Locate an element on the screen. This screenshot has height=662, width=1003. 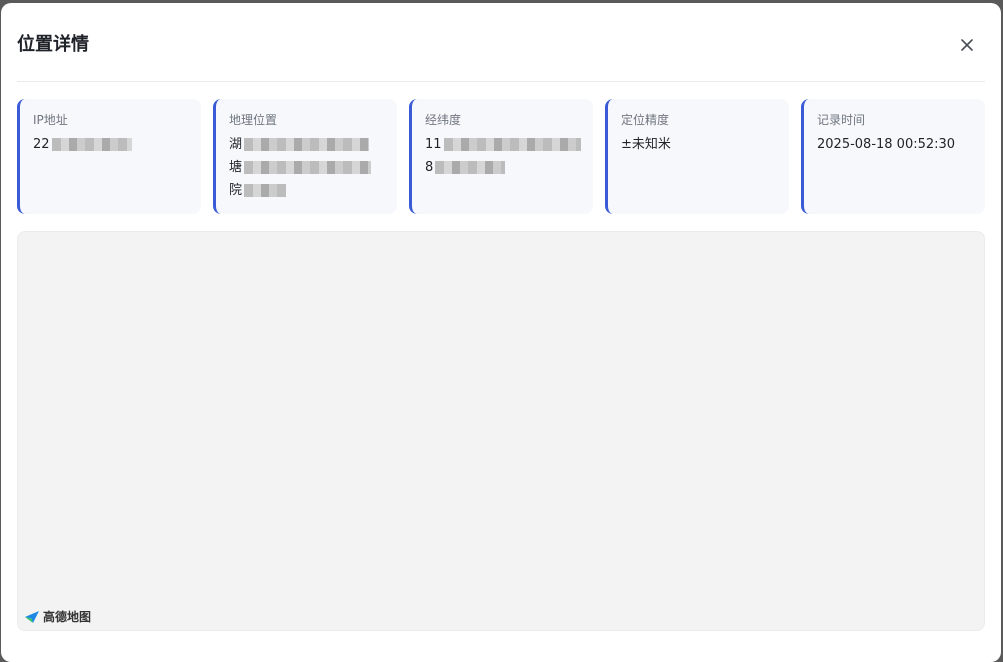
accuracy-label: 定位精度 is located at coordinates (645, 120).